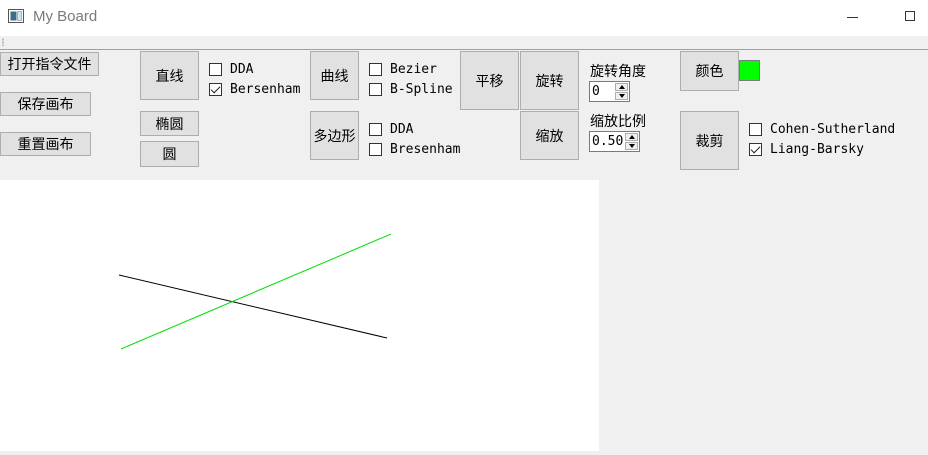 The image size is (928, 455). Describe the element at coordinates (464, 43) in the screenshot. I see `toolbar-strip` at that location.